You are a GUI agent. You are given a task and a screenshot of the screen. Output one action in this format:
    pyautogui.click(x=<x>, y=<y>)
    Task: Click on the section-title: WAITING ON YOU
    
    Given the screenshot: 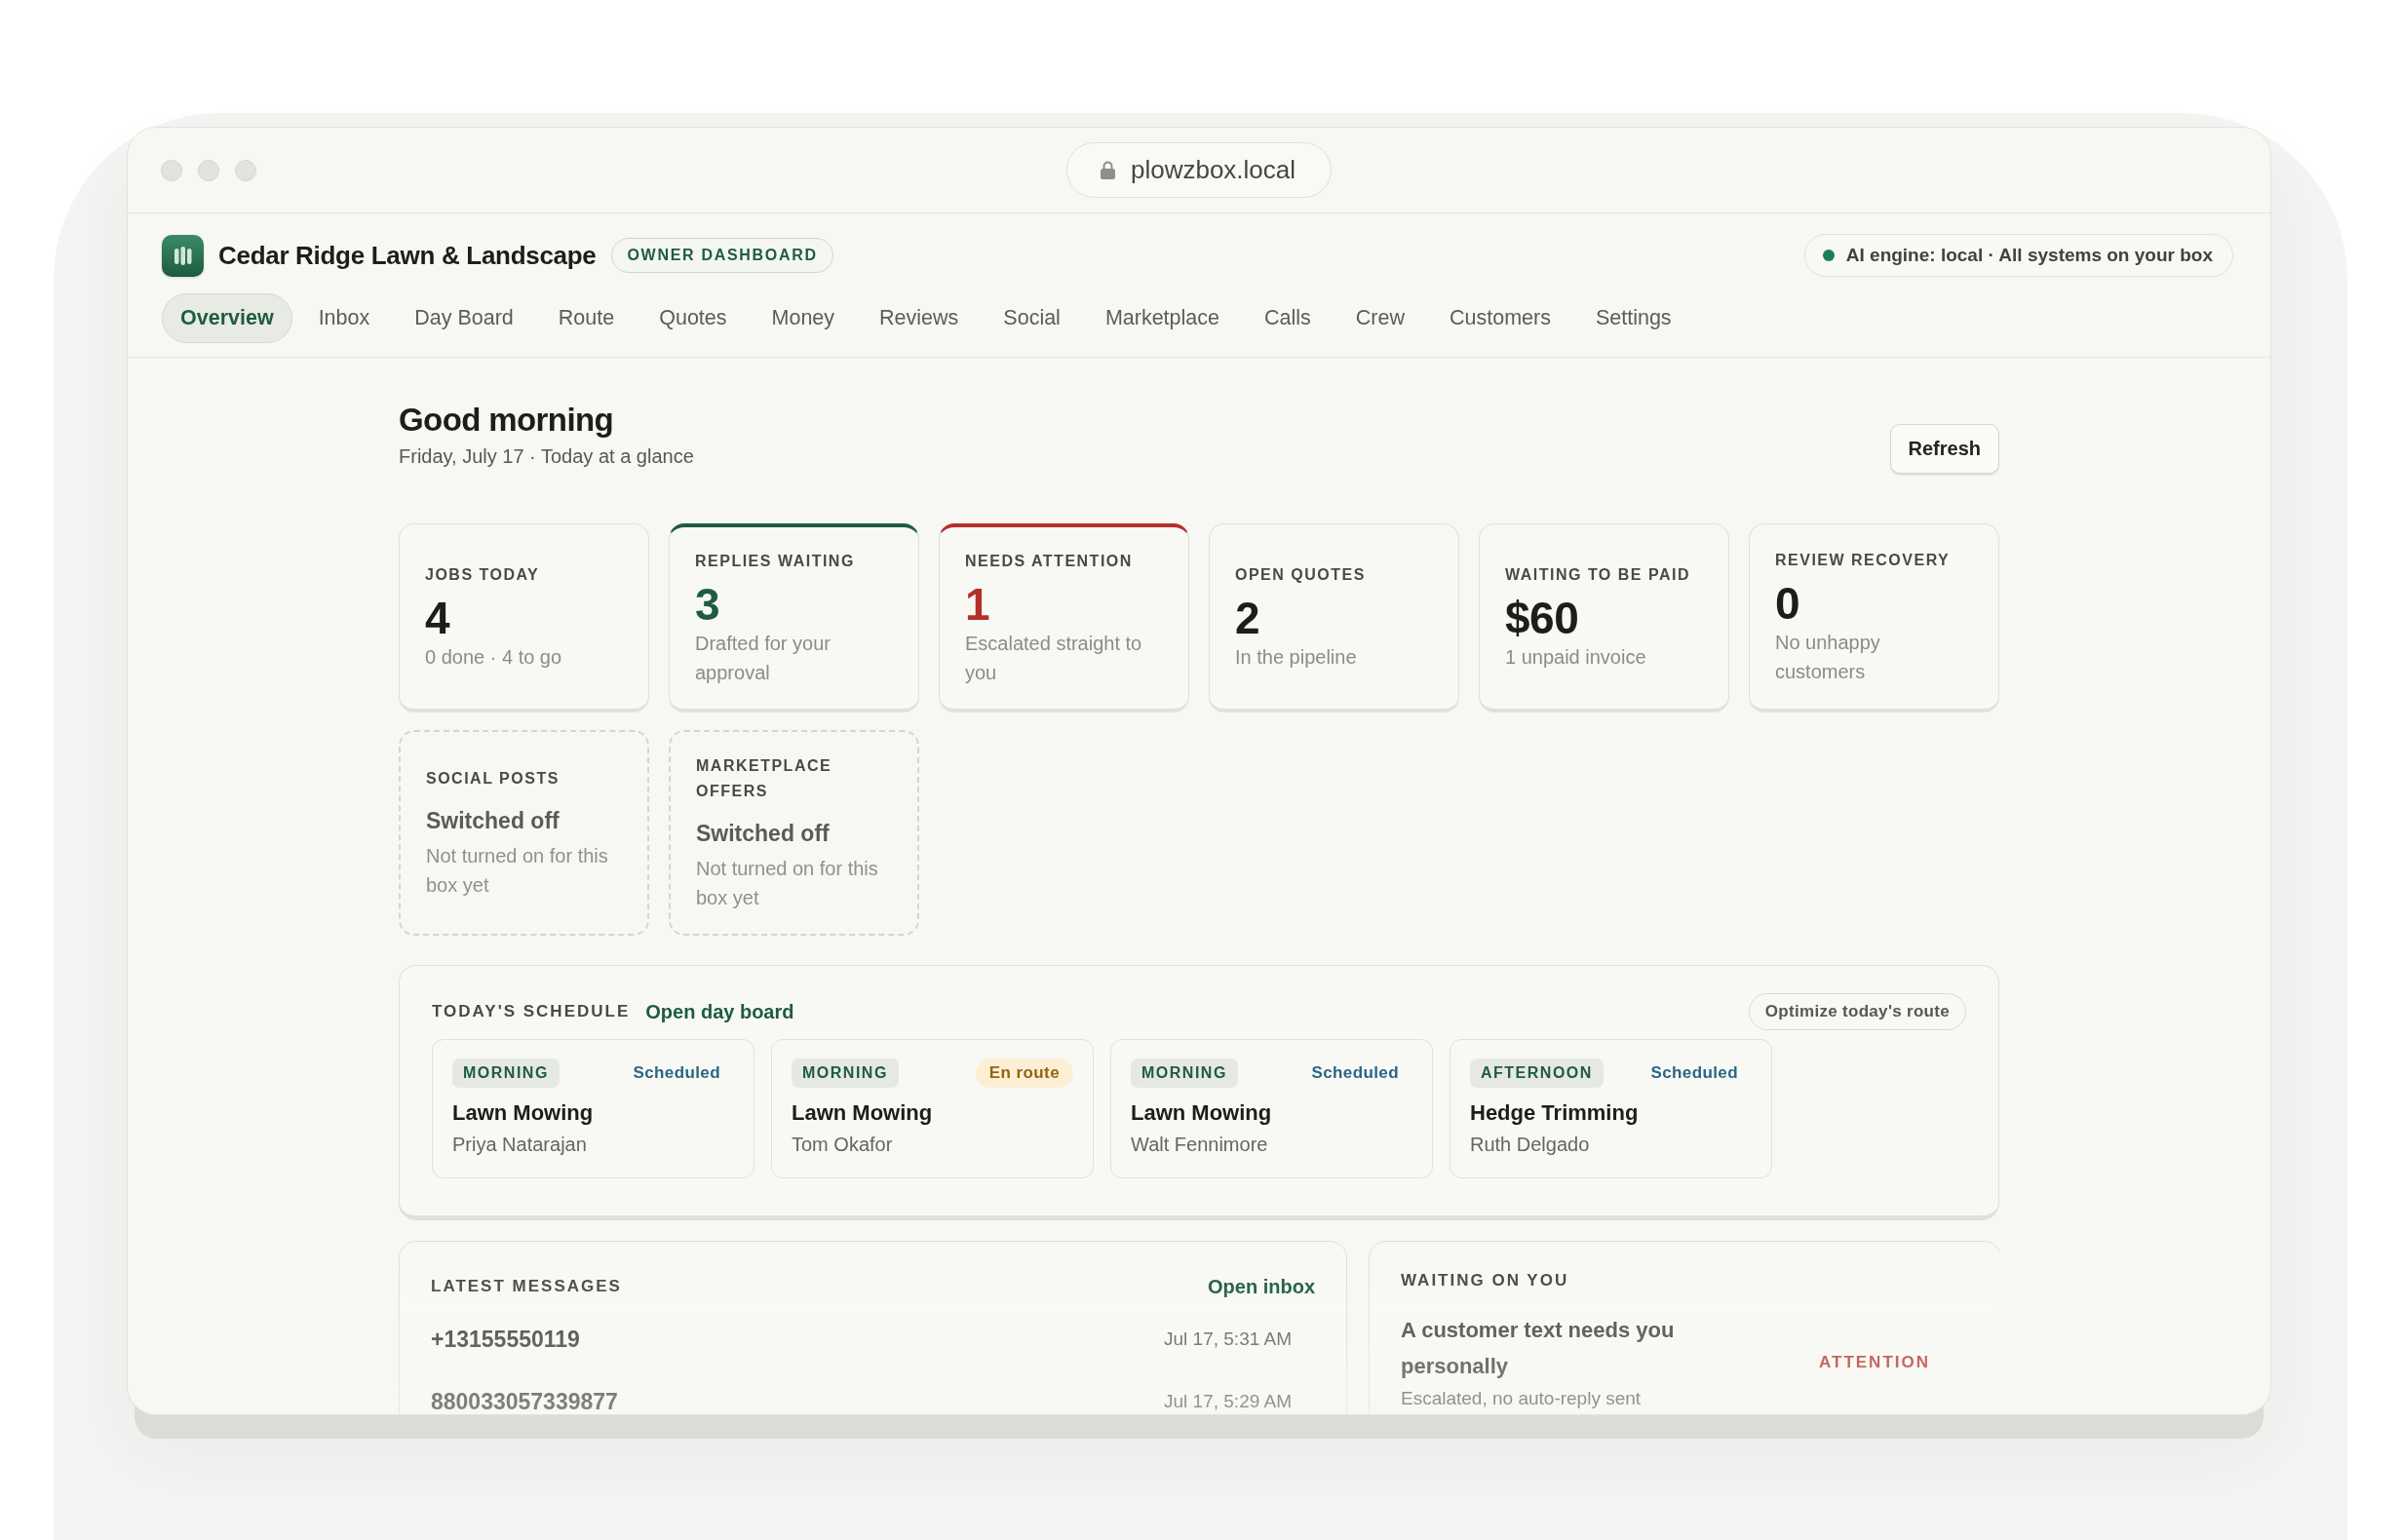 What is the action you would take?
    pyautogui.click(x=1486, y=1280)
    